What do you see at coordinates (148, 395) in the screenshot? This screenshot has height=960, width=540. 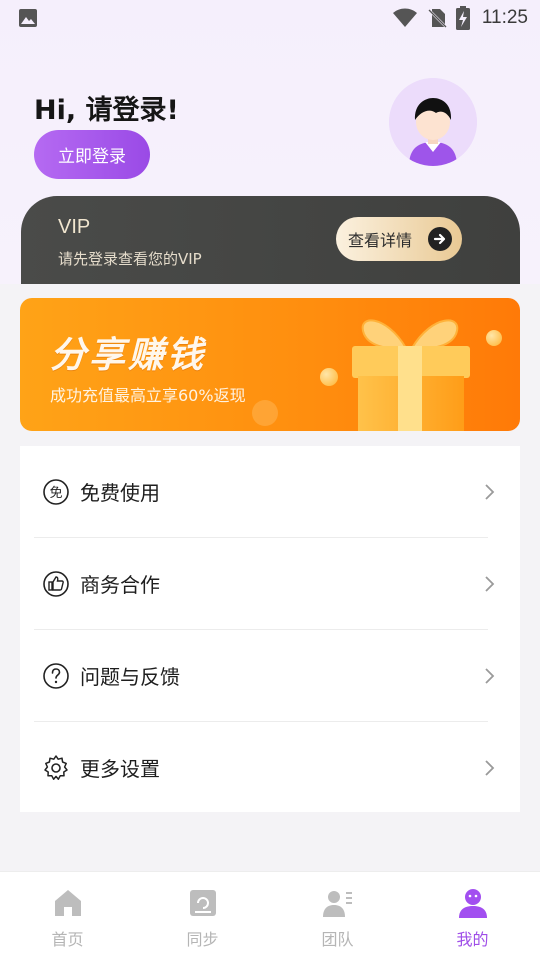 I see `share-banner-subtitle: 成功充值最高立享60%返现` at bounding box center [148, 395].